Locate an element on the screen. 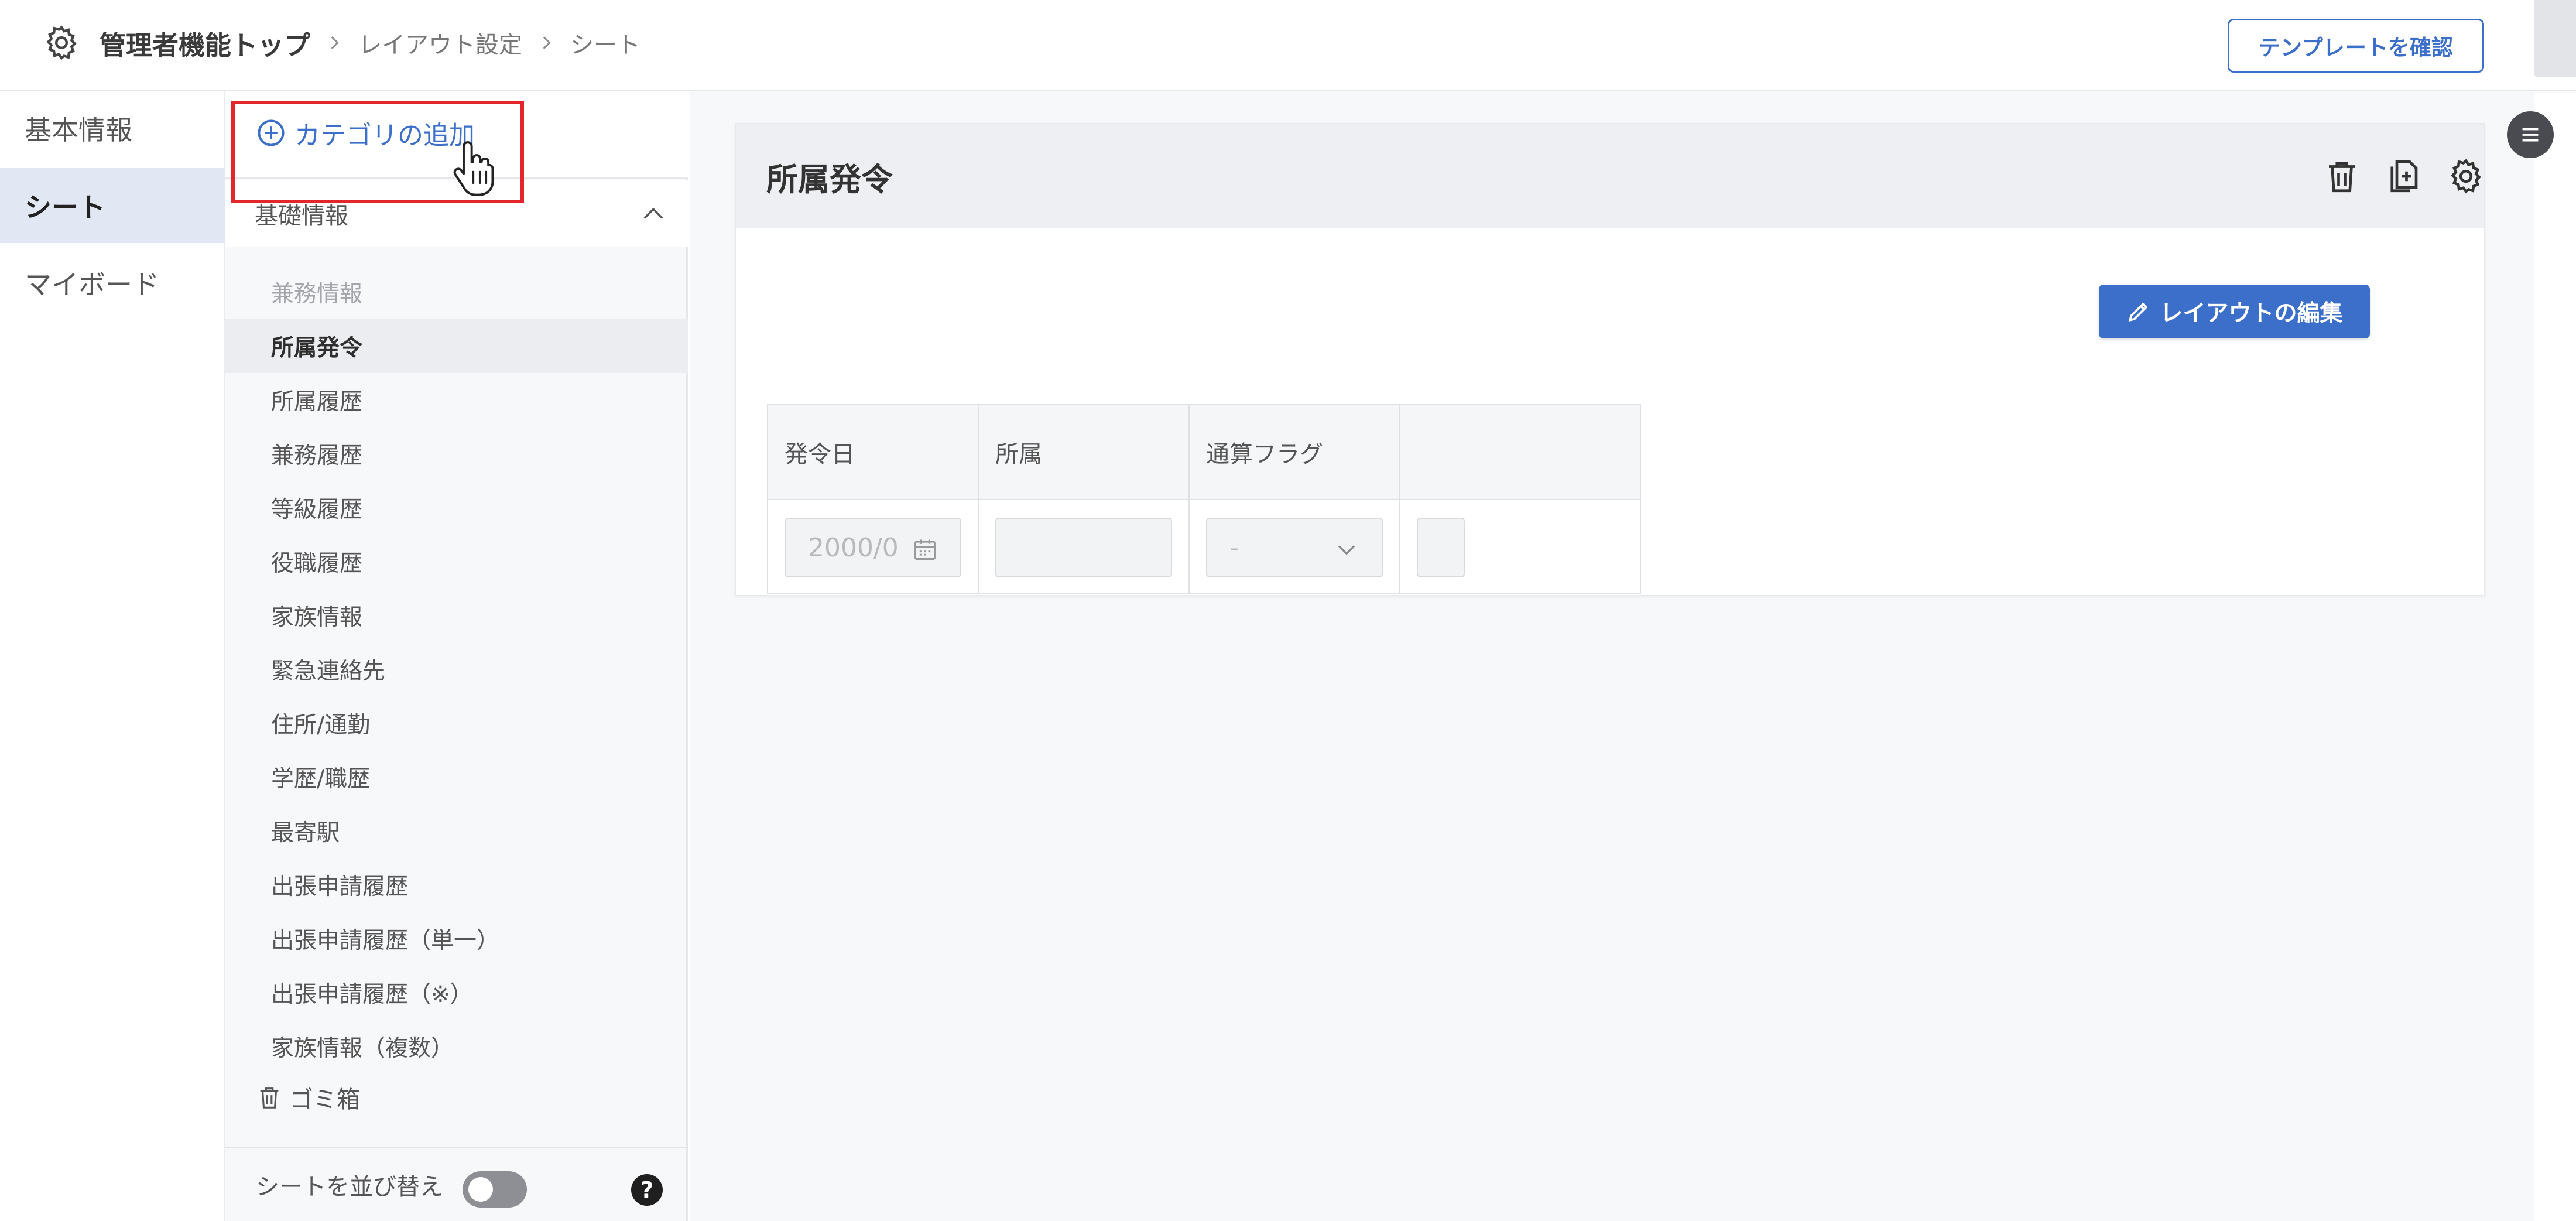 Image resolution: width=2576 pixels, height=1221 pixels. category-item: 出張申請履歴（※） is located at coordinates (456, 993).